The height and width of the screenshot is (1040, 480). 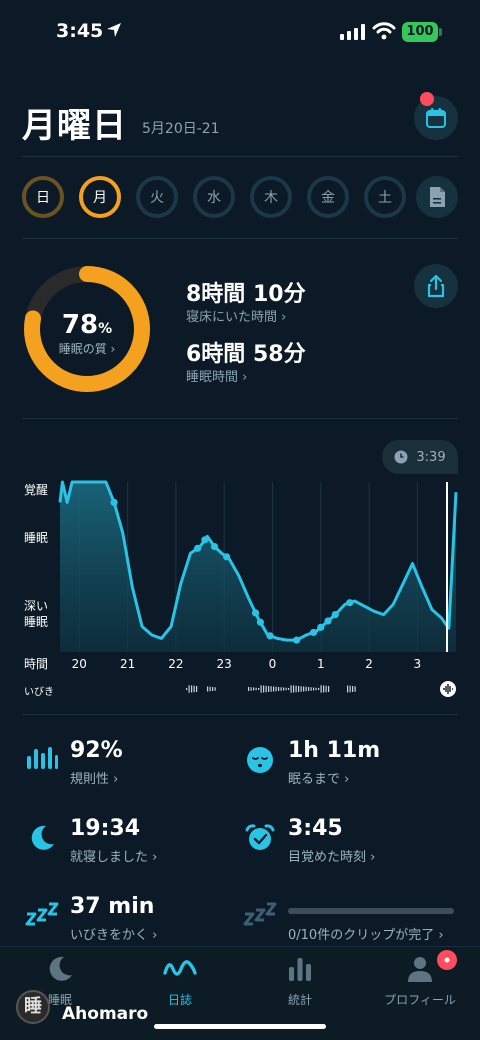 I want to click on home-indicator, so click(x=240, y=1026).